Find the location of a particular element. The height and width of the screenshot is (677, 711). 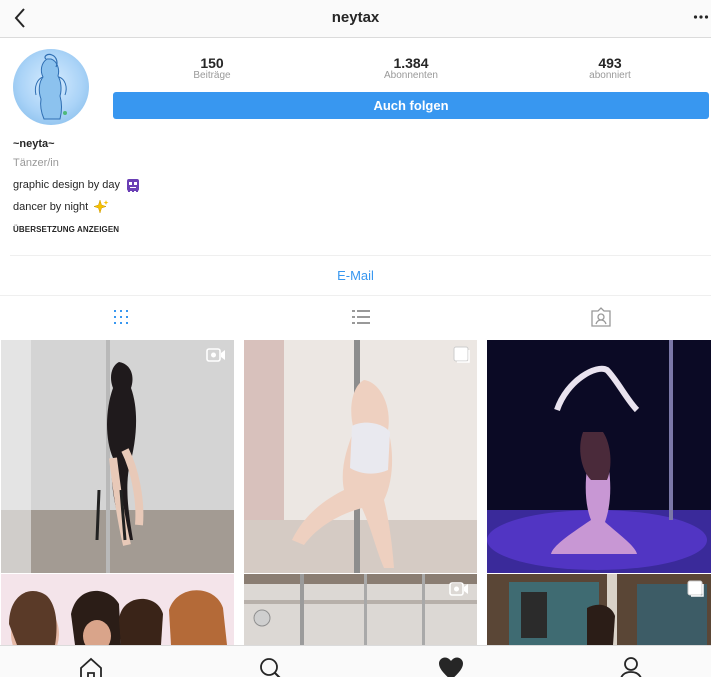

tab-tagged is located at coordinates (601, 317).